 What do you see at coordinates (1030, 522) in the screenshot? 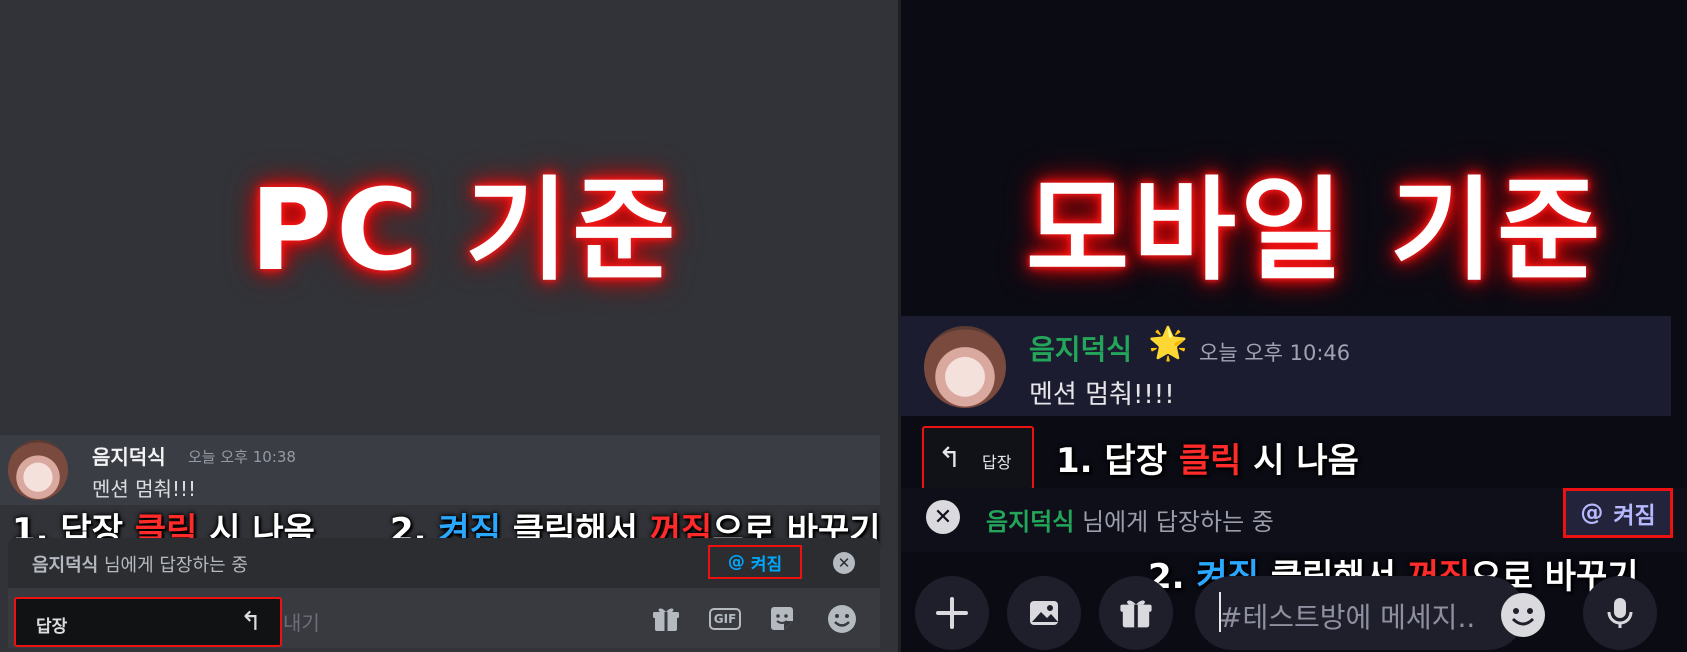
I see `mobile-reply-author: 음지덕식` at bounding box center [1030, 522].